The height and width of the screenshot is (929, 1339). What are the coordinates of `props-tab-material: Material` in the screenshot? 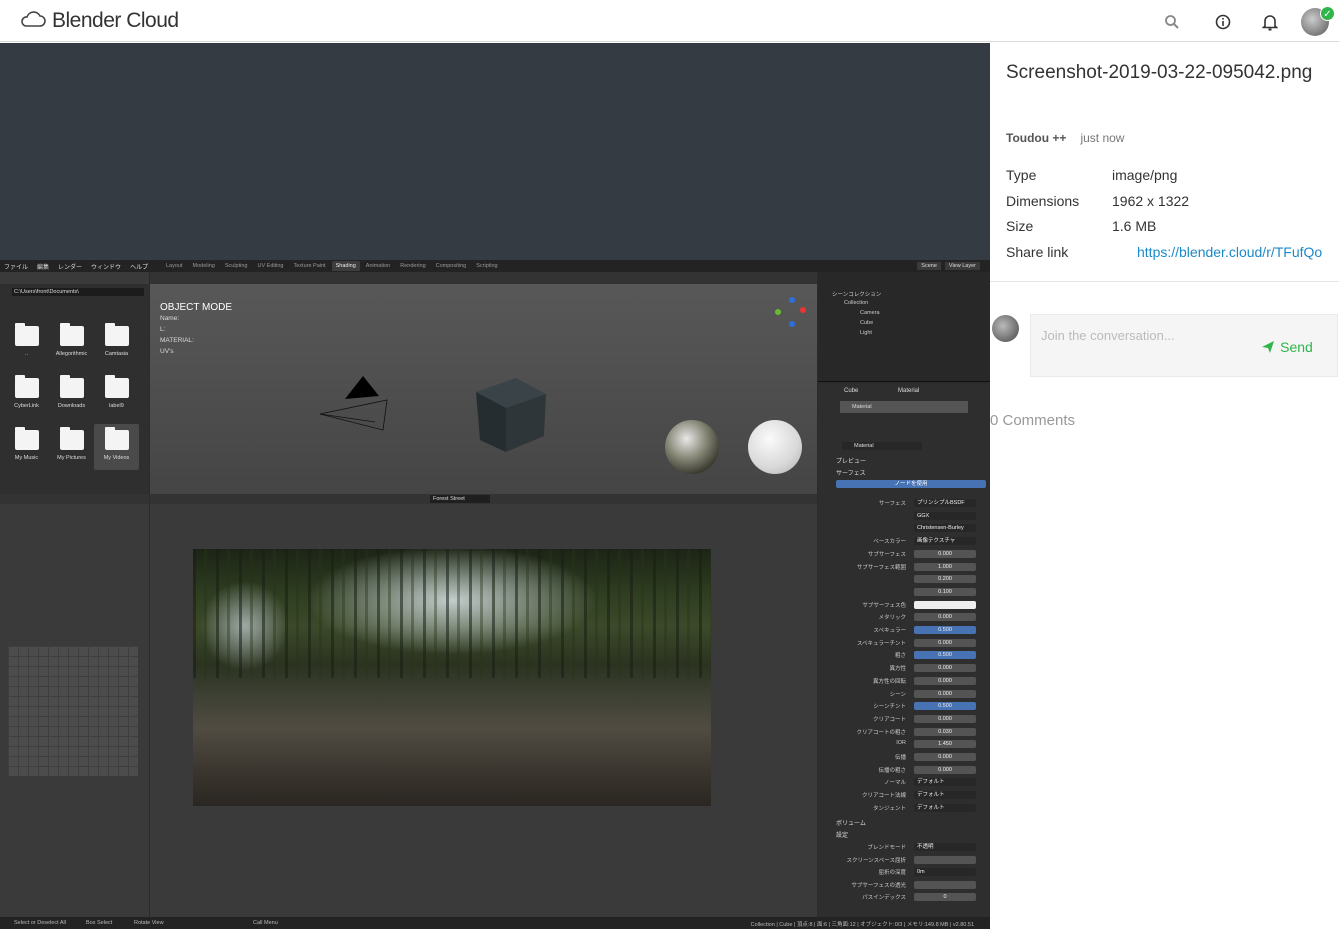 It's located at (909, 391).